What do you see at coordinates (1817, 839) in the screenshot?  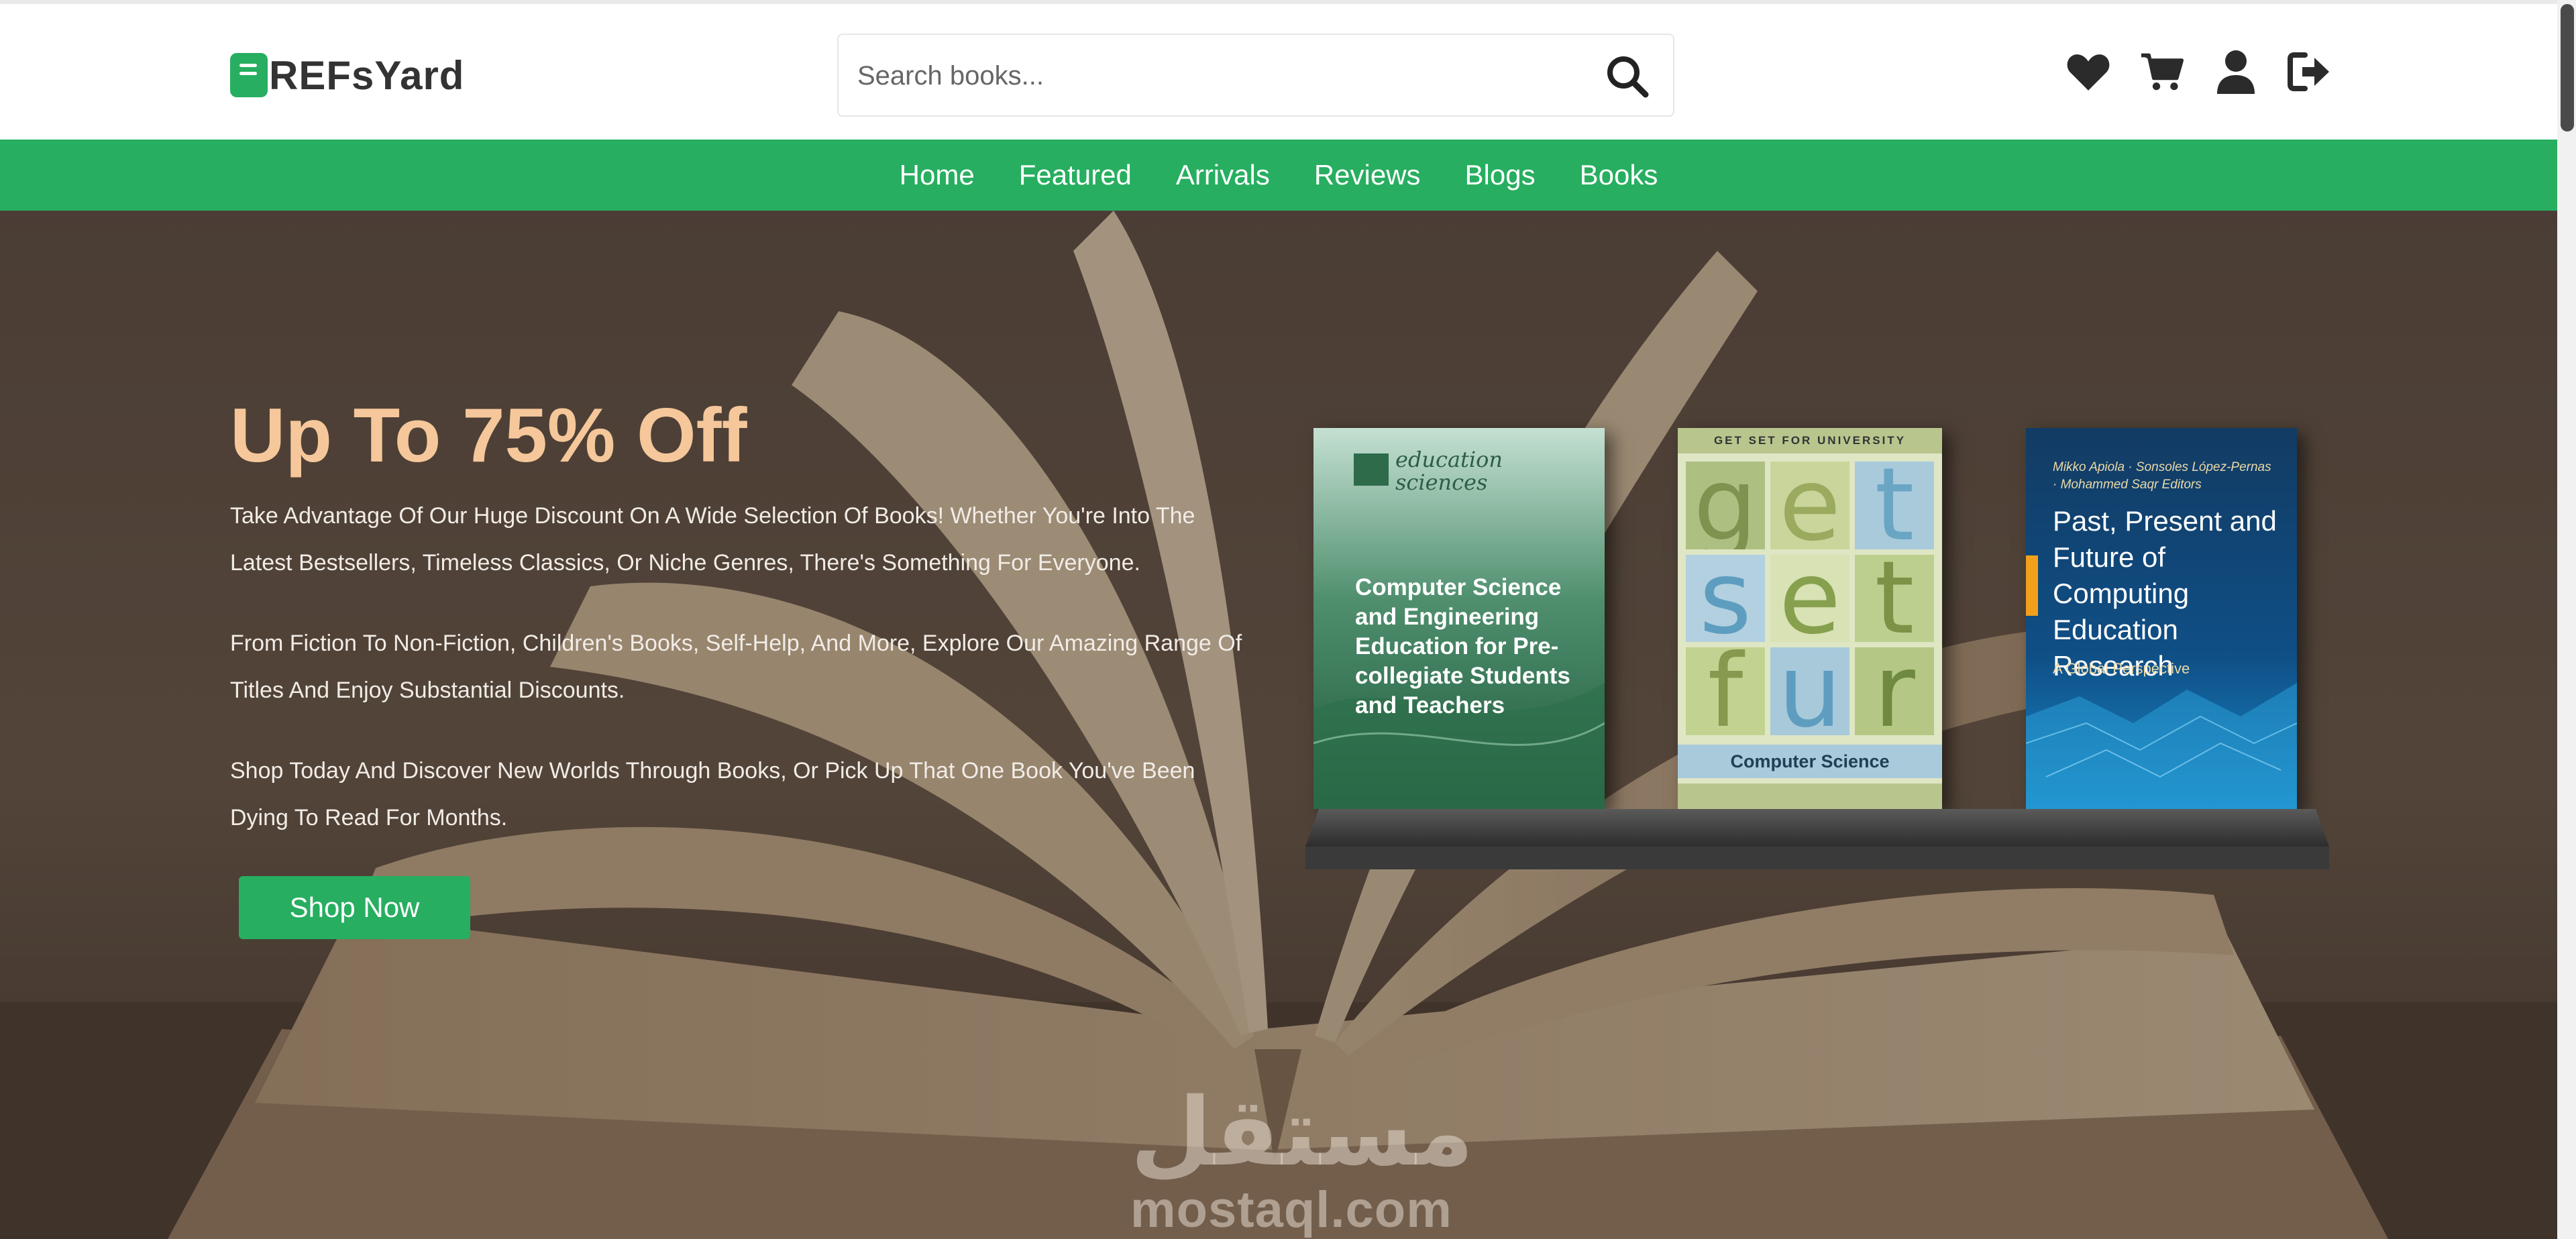 I see `book-shelf` at bounding box center [1817, 839].